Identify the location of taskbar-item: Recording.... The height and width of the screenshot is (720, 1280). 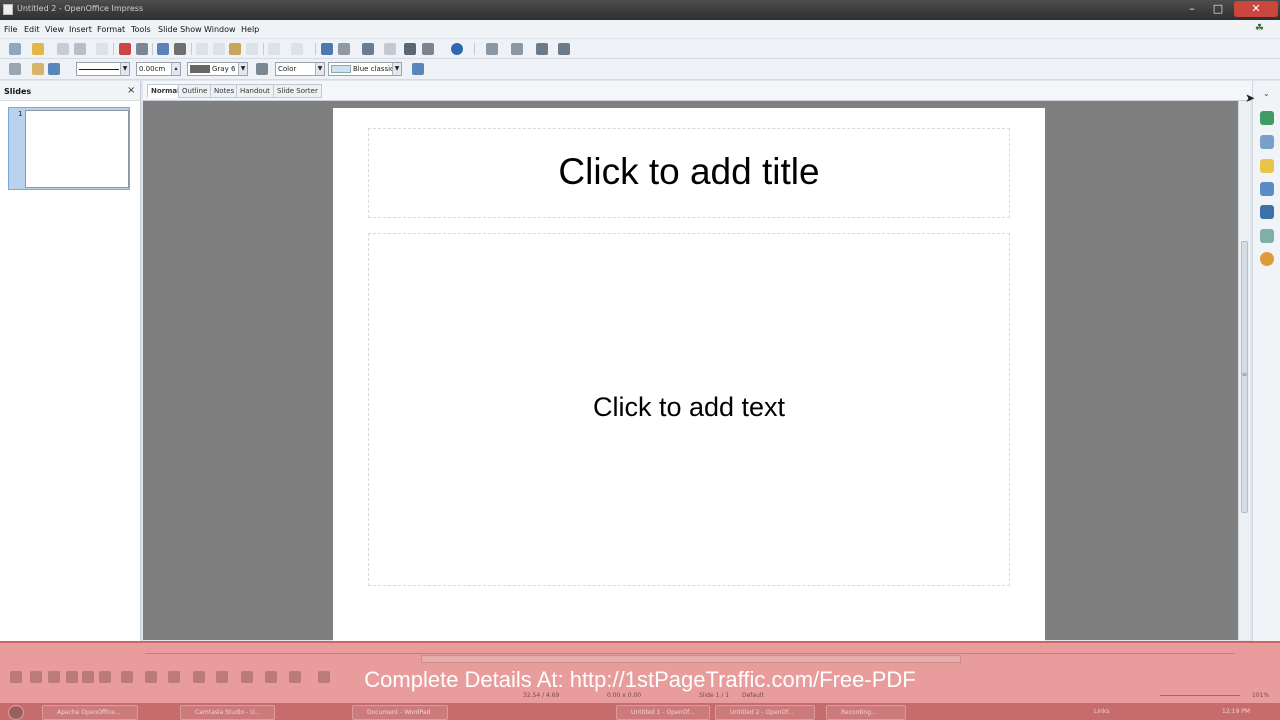
(866, 712).